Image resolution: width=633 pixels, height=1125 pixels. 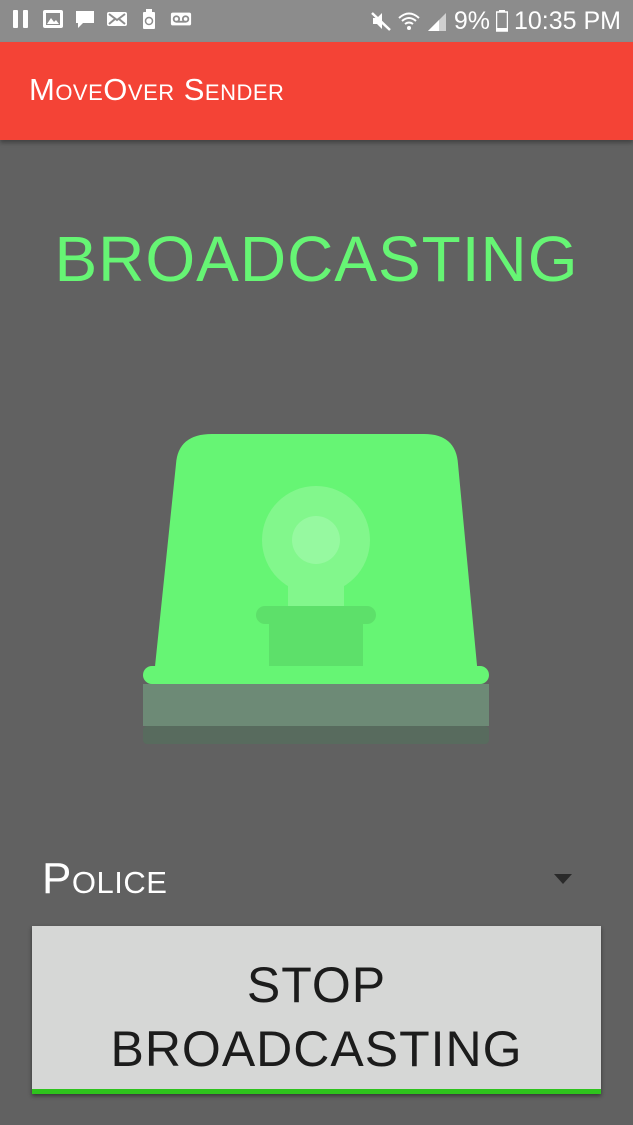 I want to click on chat-icon, so click(x=85, y=19).